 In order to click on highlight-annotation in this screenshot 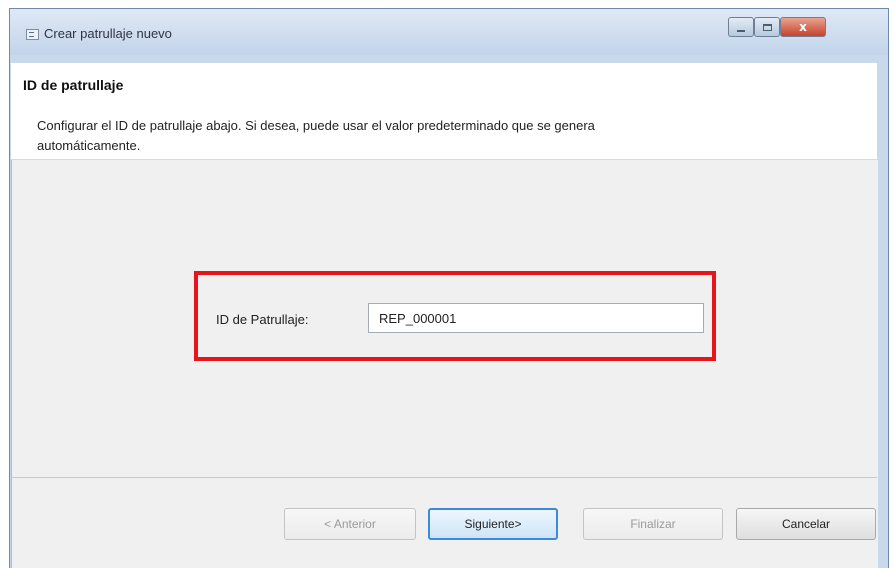, I will do `click(455, 316)`.